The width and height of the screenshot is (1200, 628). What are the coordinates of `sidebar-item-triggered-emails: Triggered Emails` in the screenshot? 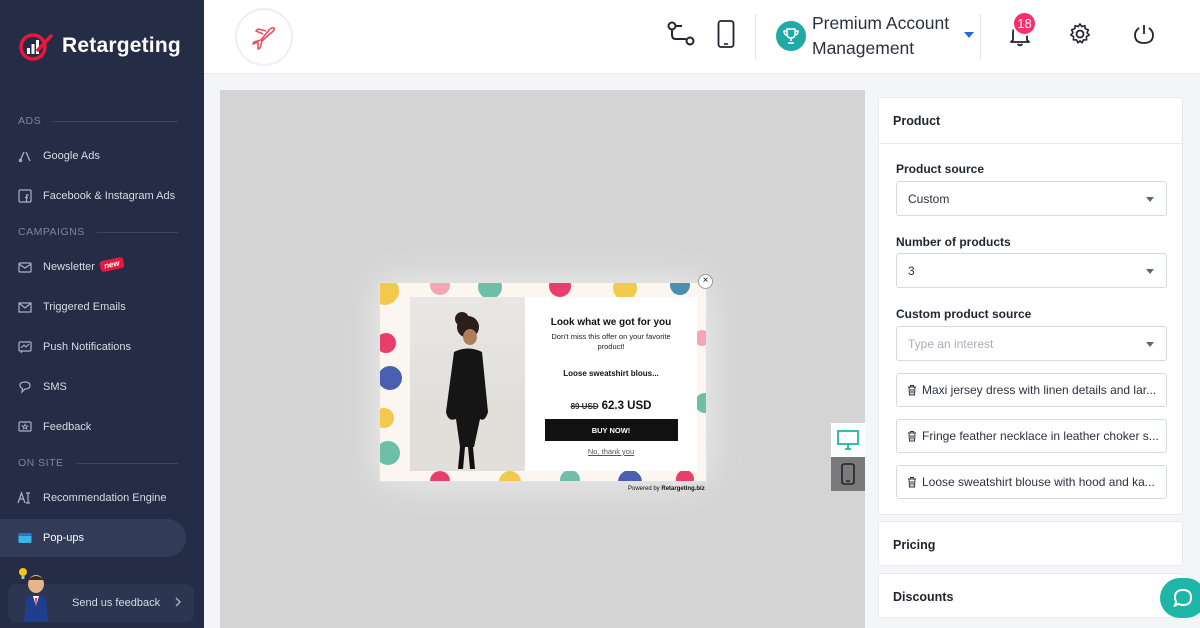 It's located at (93, 307).